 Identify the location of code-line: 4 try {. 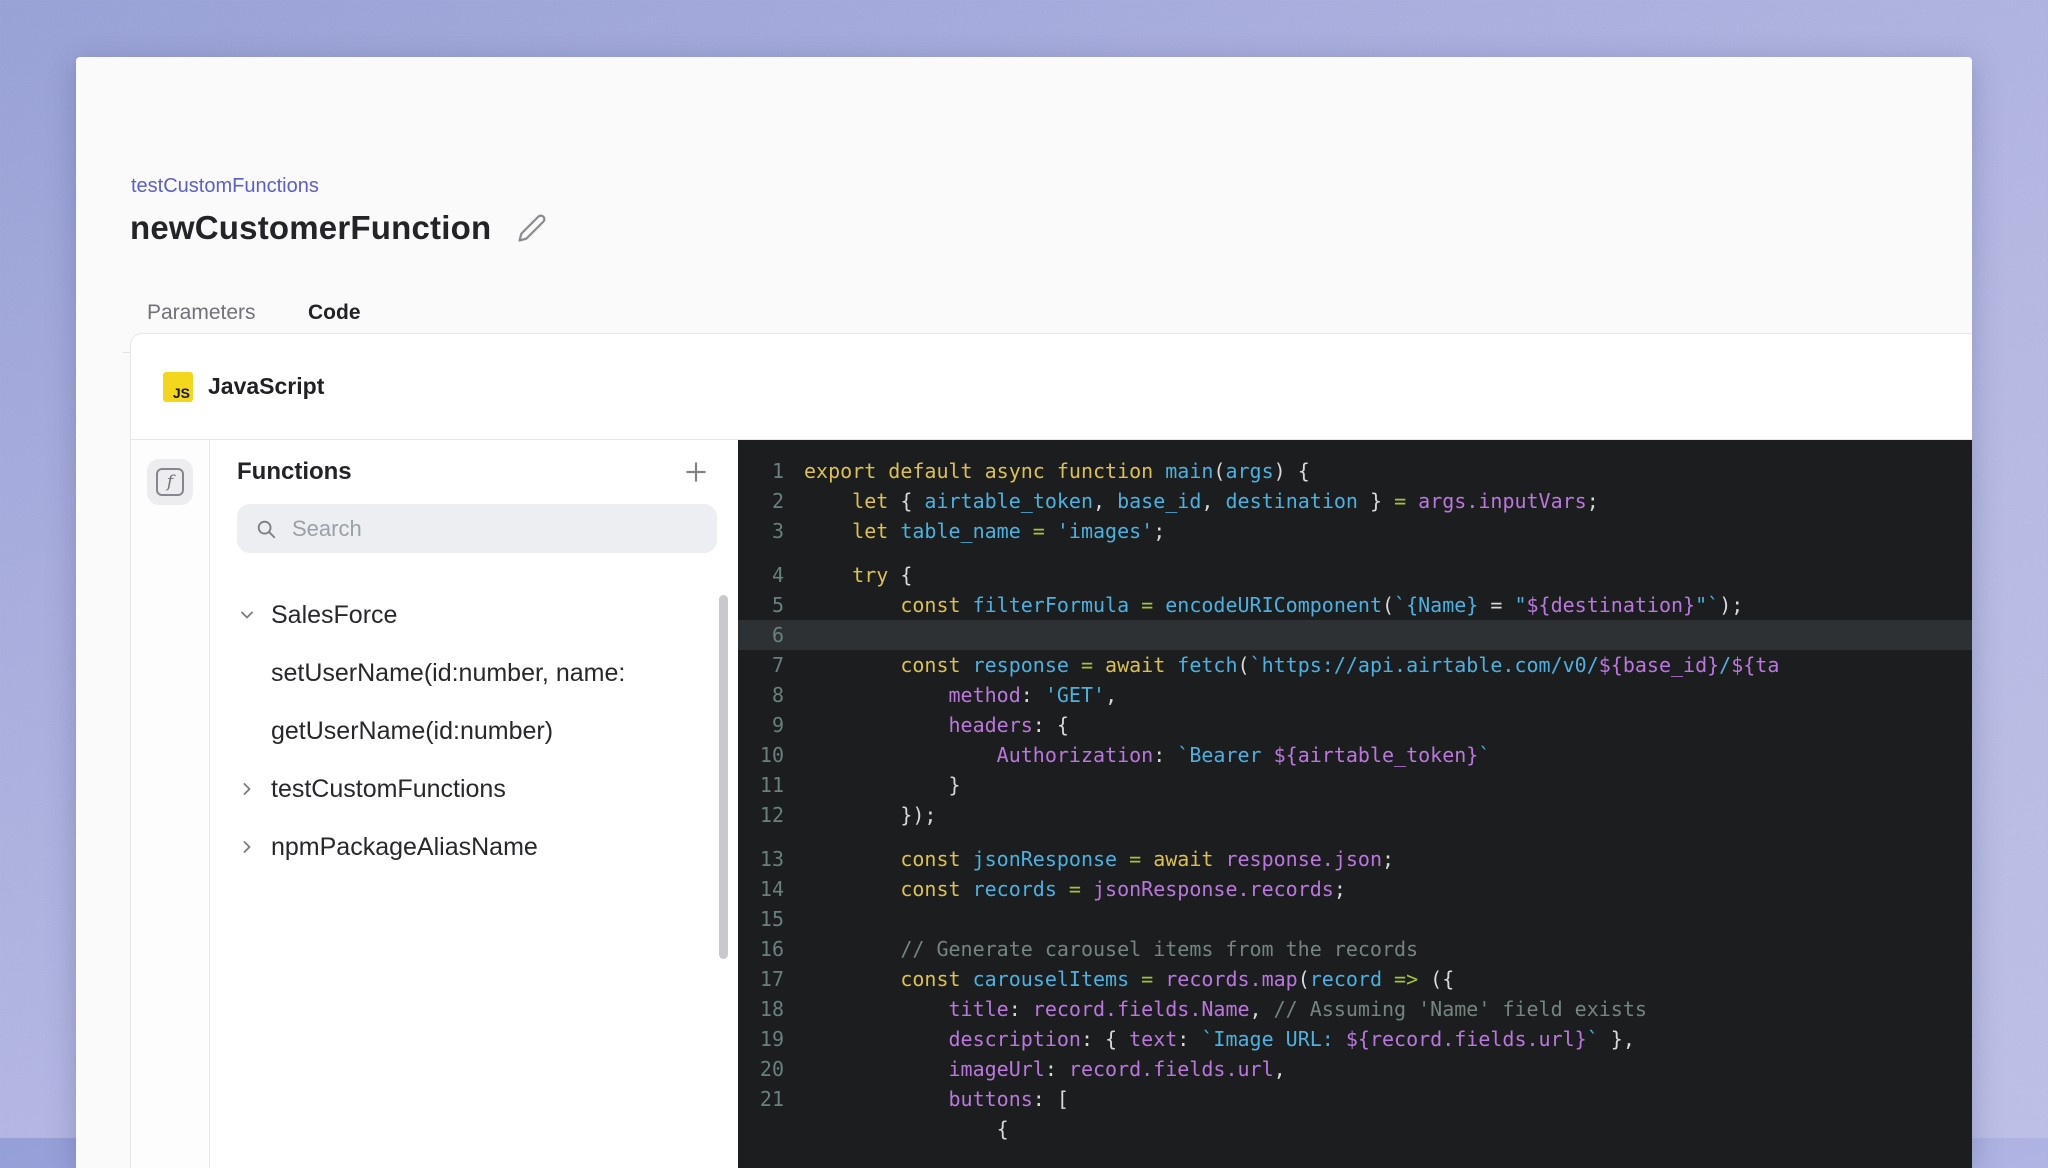
(1355, 575).